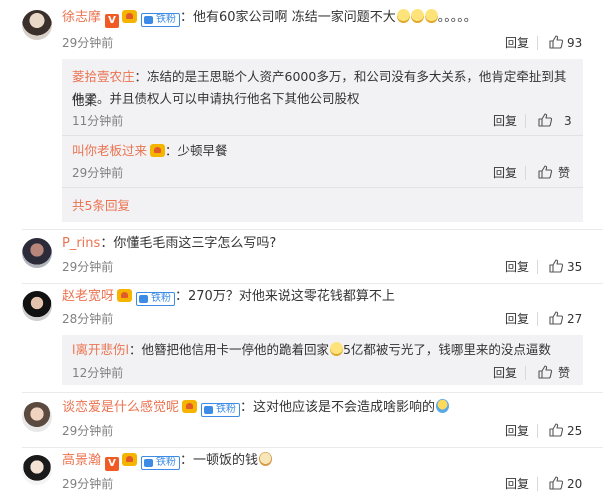  Describe the element at coordinates (196, 150) in the screenshot. I see `reply-text: ：少顿早餐` at that location.